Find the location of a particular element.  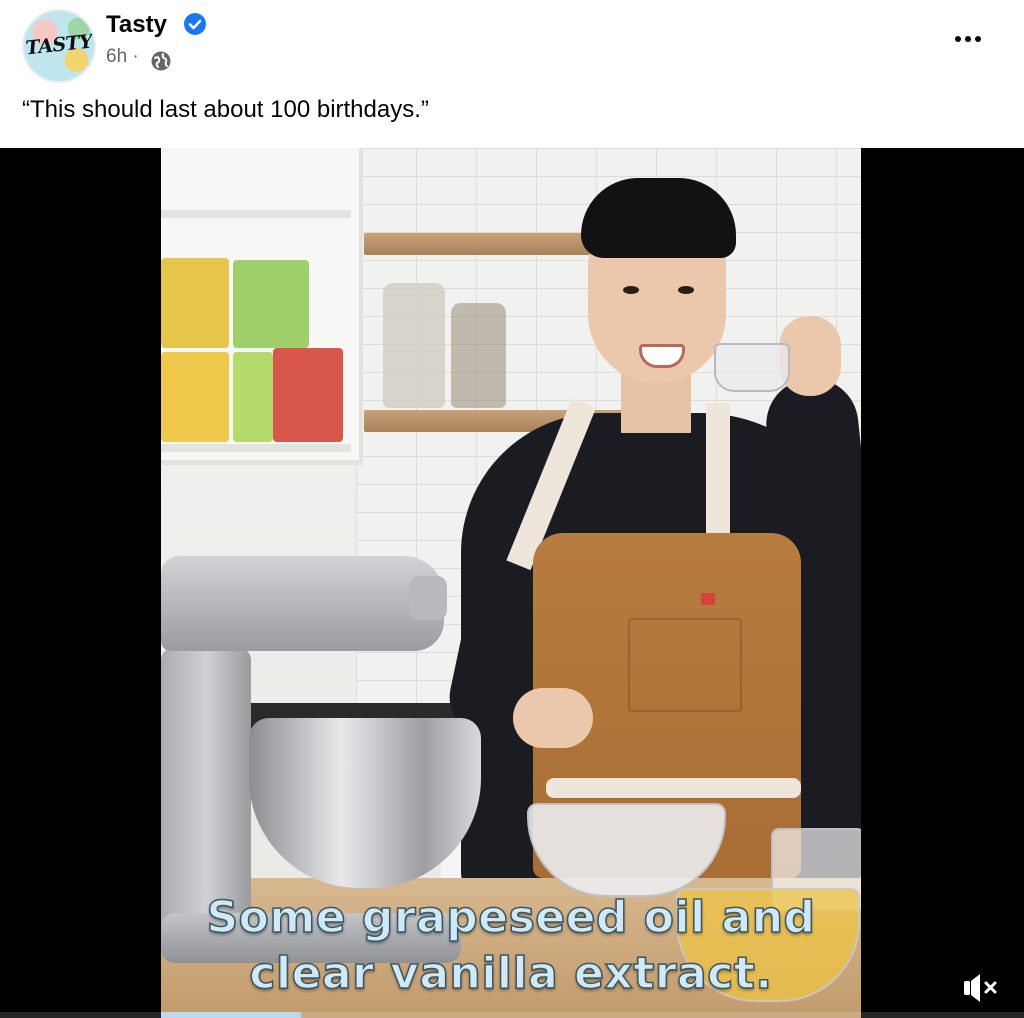

post-meta: 6h · is located at coordinates (122, 57).